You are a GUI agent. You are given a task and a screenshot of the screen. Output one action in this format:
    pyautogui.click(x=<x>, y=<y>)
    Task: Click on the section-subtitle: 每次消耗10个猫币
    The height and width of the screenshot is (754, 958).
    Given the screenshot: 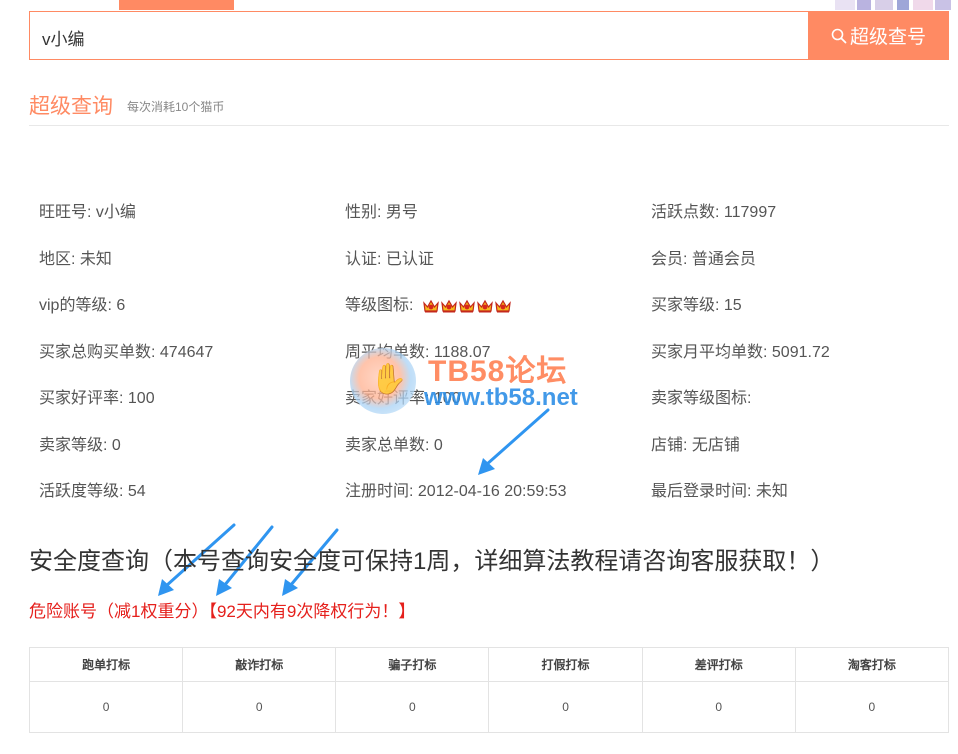 What is the action you would take?
    pyautogui.click(x=176, y=107)
    